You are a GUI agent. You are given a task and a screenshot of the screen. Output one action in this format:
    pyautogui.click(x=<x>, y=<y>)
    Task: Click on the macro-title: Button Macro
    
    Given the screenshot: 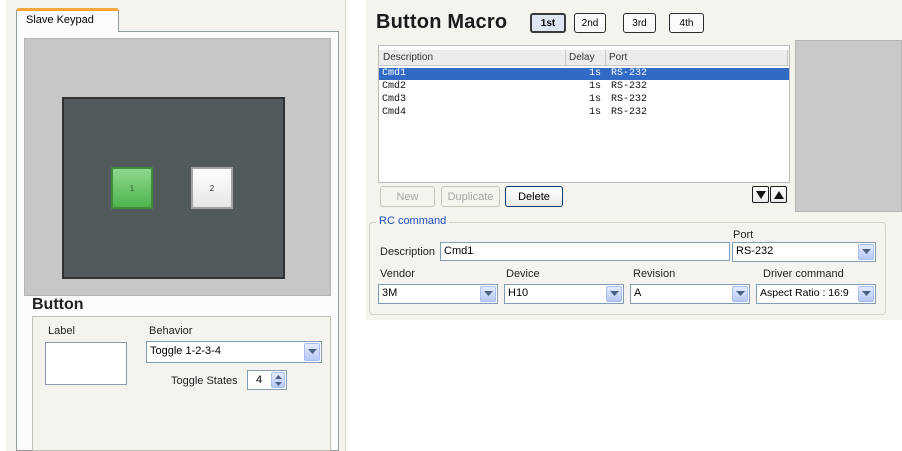 What is the action you would take?
    pyautogui.click(x=442, y=22)
    